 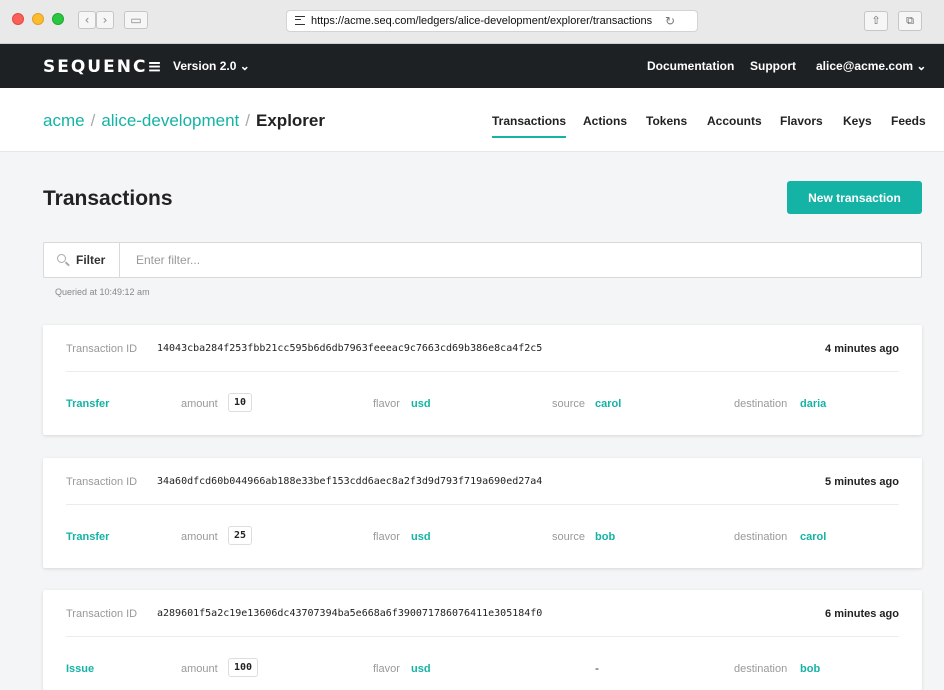 What do you see at coordinates (862, 349) in the screenshot?
I see `transaction-time: 4 minutes ago` at bounding box center [862, 349].